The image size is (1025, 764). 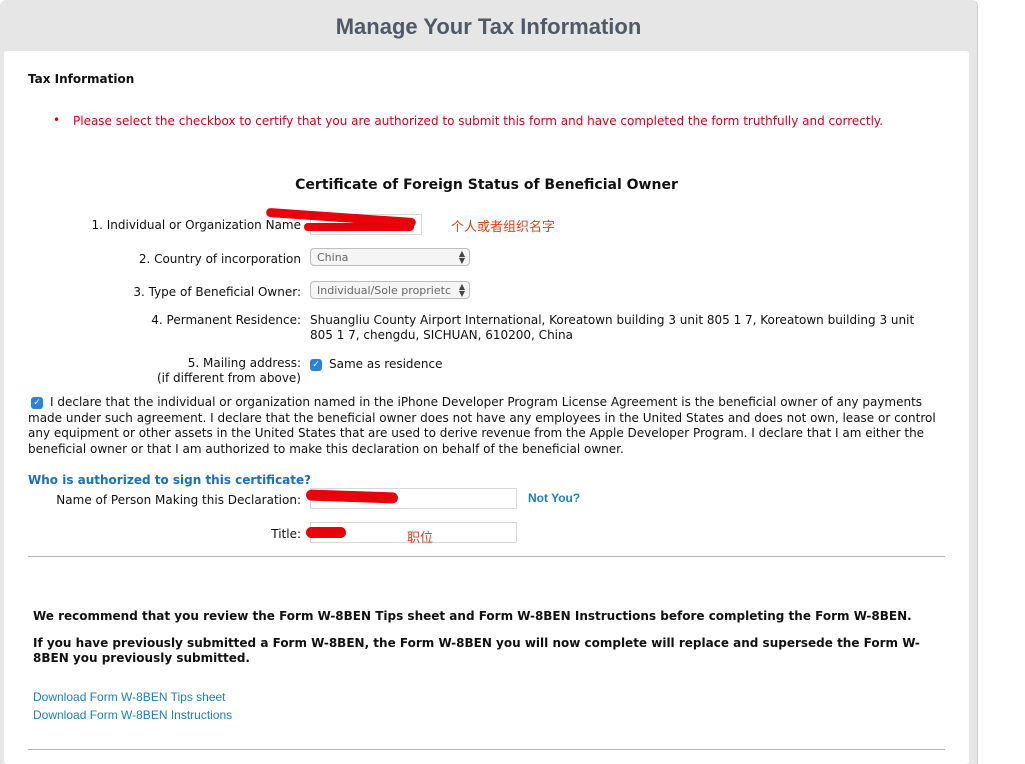 I want to click on residence-label: 4. Permanent Residence:, so click(x=226, y=320).